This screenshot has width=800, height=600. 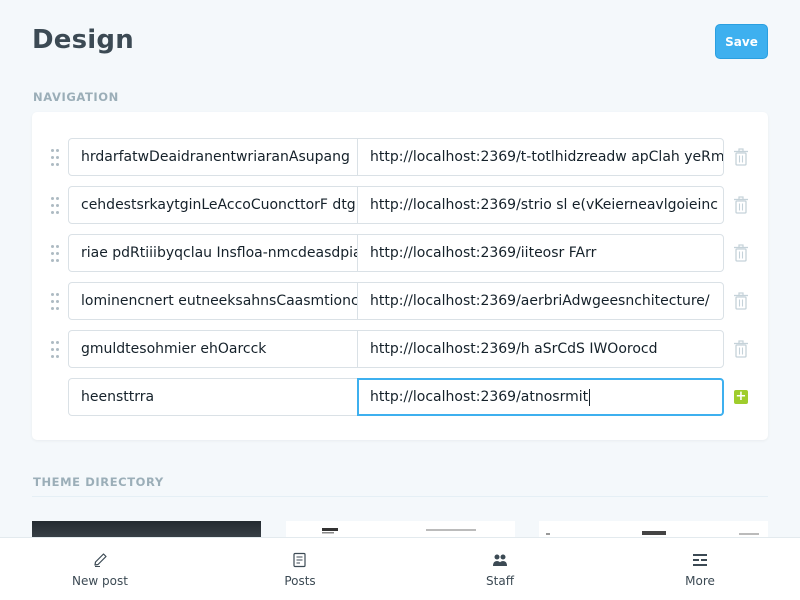 I want to click on pen-icon, so click(x=100, y=560).